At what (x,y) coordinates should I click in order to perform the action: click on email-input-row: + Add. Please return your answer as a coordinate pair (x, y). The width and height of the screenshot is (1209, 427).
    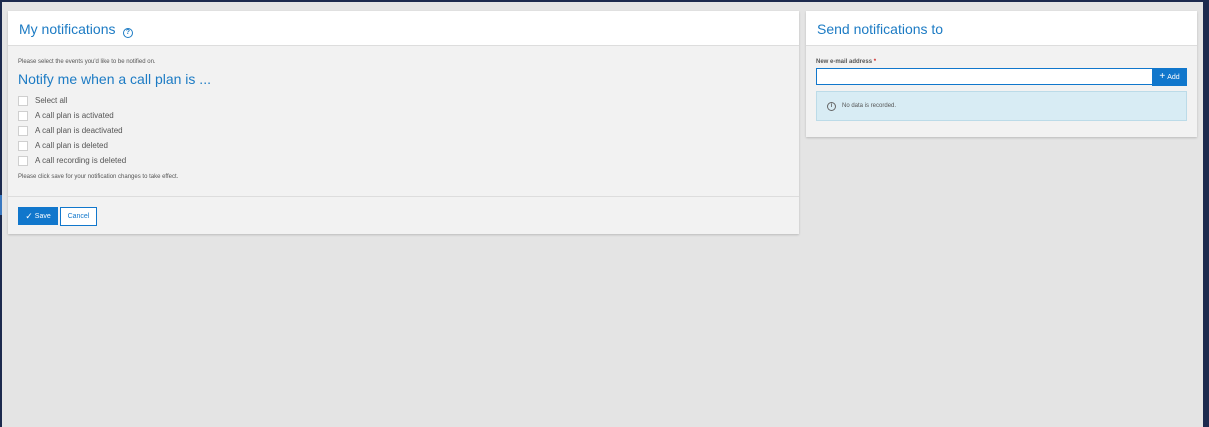
    Looking at the image, I should click on (1001, 77).